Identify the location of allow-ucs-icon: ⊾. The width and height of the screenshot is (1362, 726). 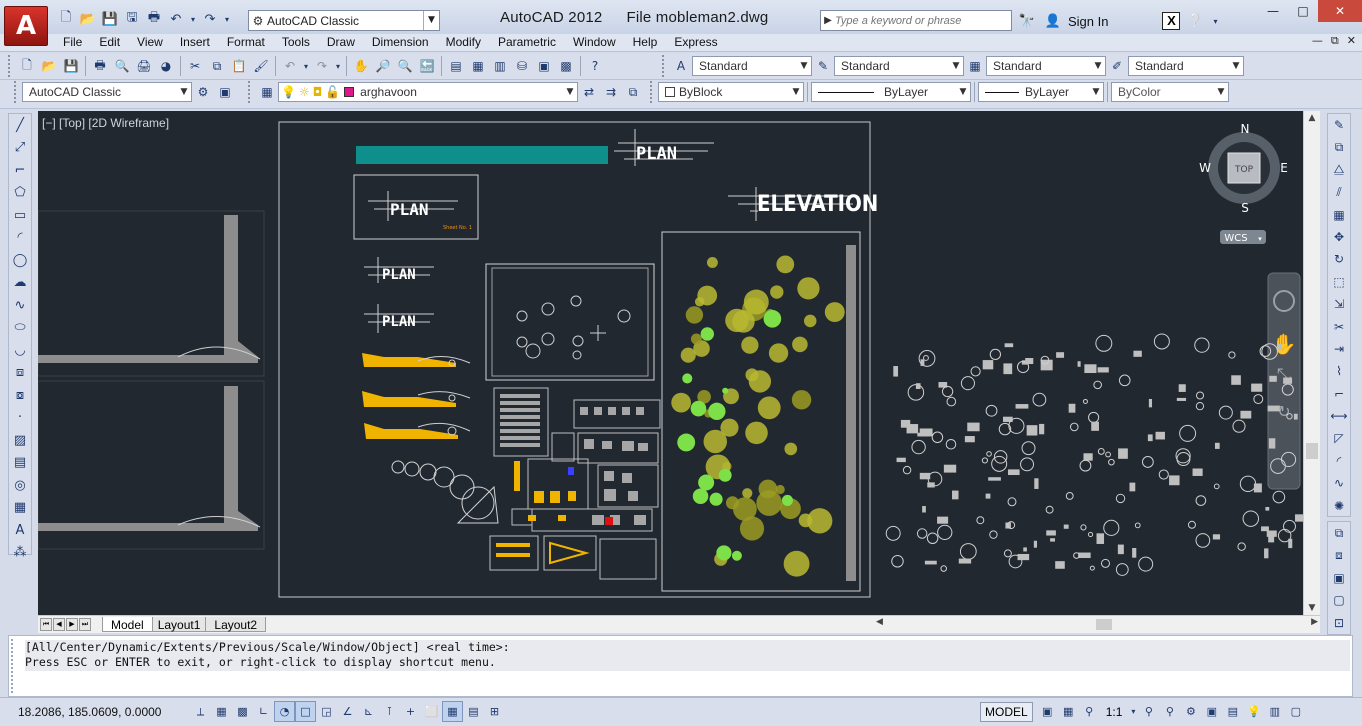
(368, 711).